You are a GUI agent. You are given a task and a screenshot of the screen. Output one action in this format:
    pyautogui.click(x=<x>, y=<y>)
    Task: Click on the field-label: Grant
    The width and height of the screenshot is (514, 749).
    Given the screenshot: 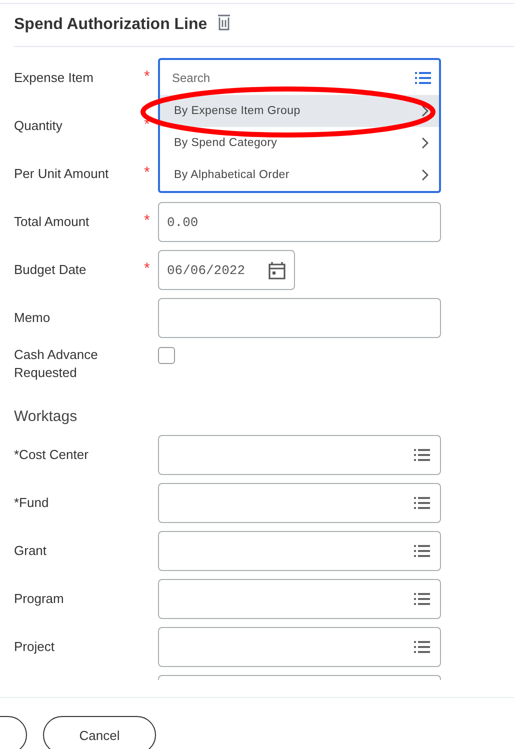 What is the action you would take?
    pyautogui.click(x=30, y=551)
    